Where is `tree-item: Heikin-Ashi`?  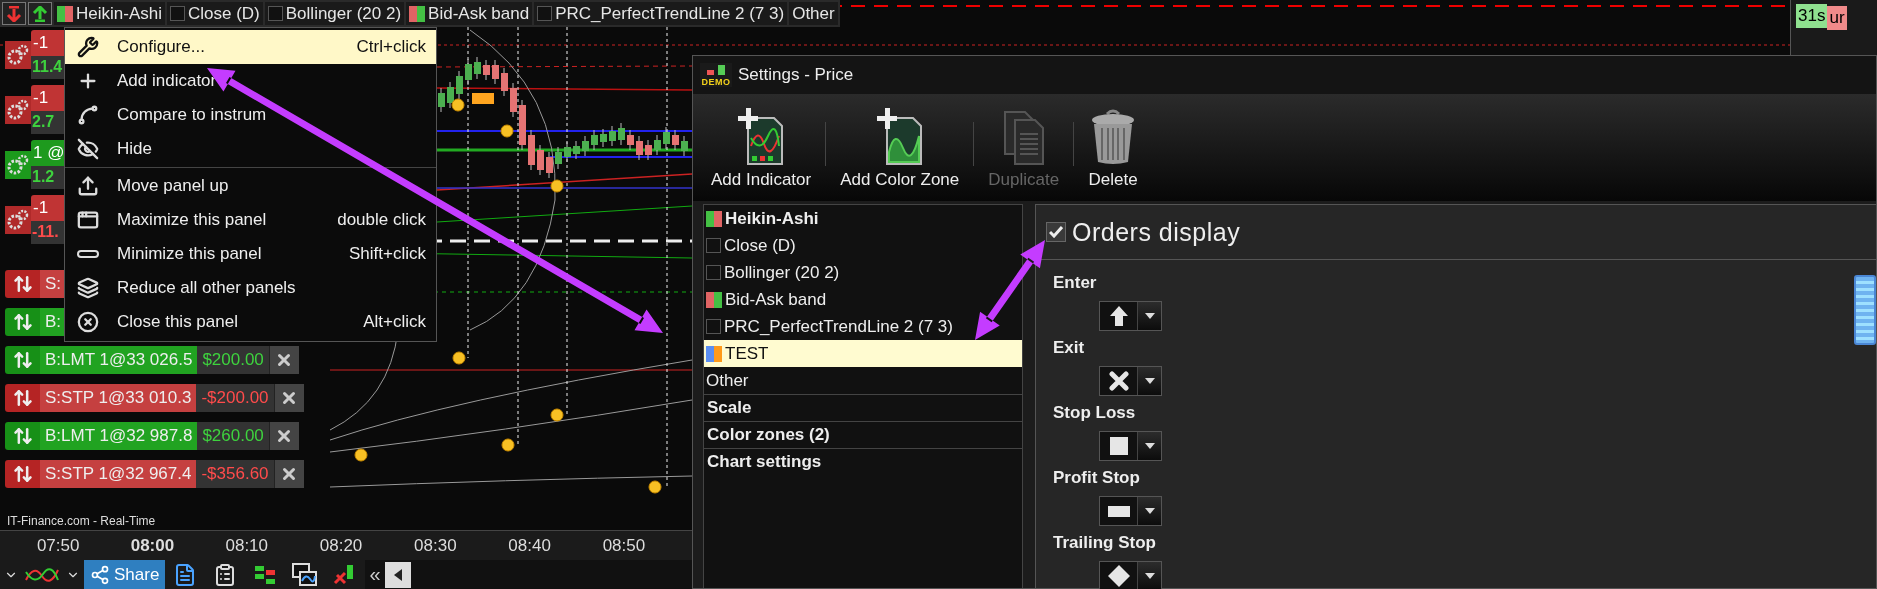
tree-item: Heikin-Ashi is located at coordinates (863, 218).